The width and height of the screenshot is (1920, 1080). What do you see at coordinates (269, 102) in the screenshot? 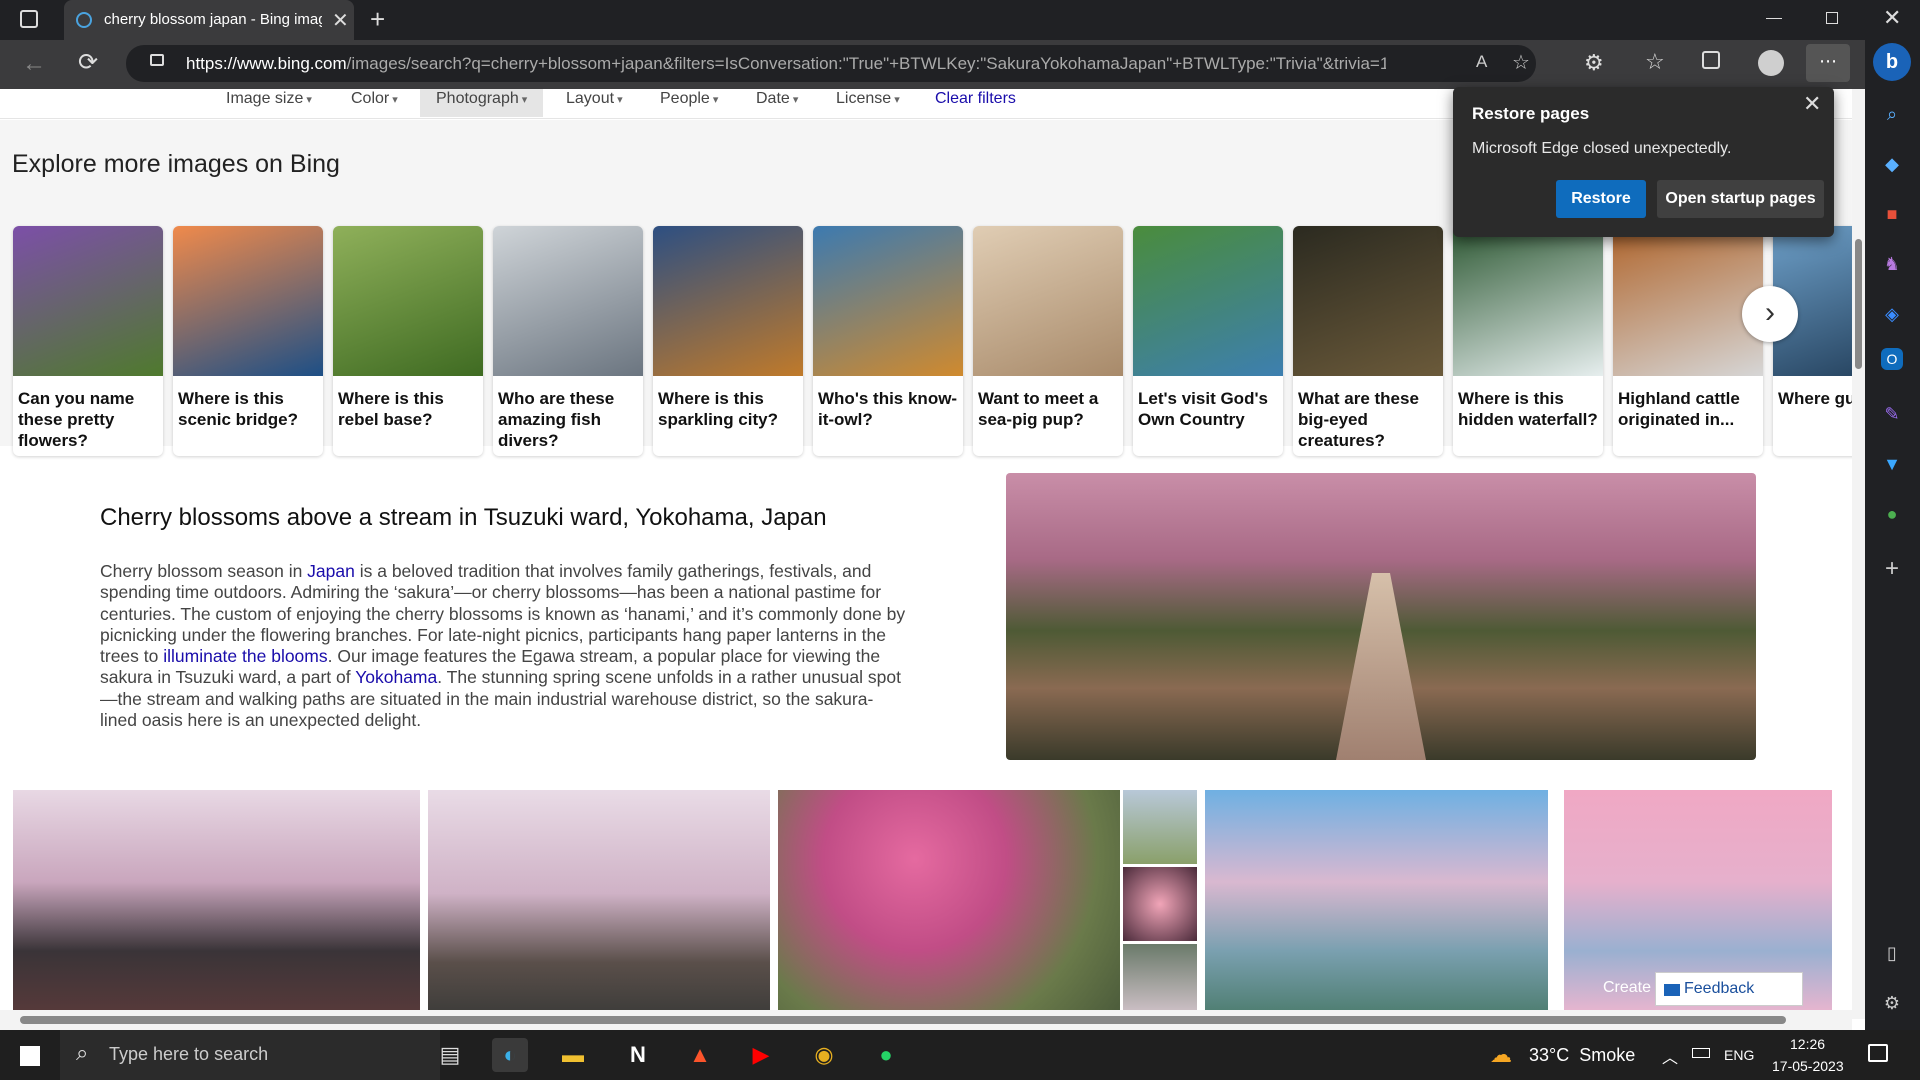
I see `filter-image-size: Image size` at bounding box center [269, 102].